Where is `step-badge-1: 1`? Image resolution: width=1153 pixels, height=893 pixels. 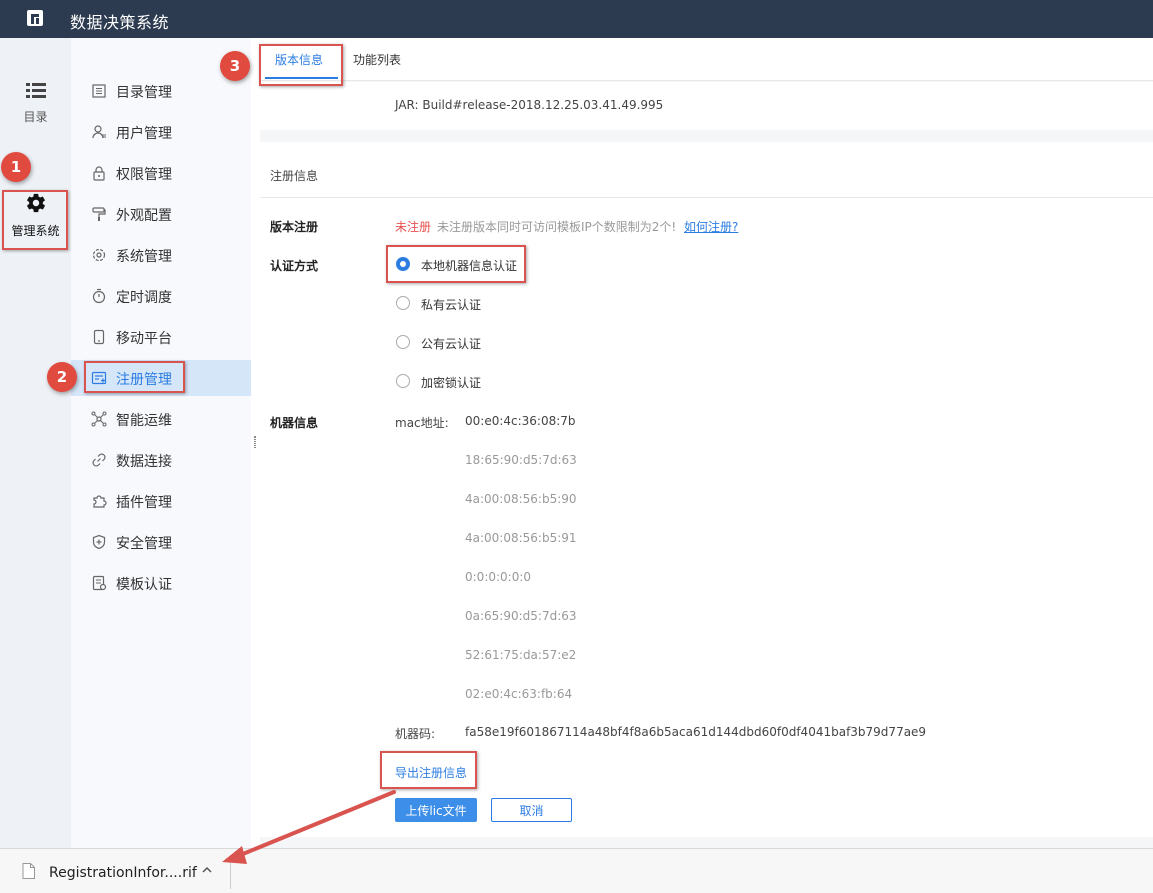
step-badge-1: 1 is located at coordinates (16, 167).